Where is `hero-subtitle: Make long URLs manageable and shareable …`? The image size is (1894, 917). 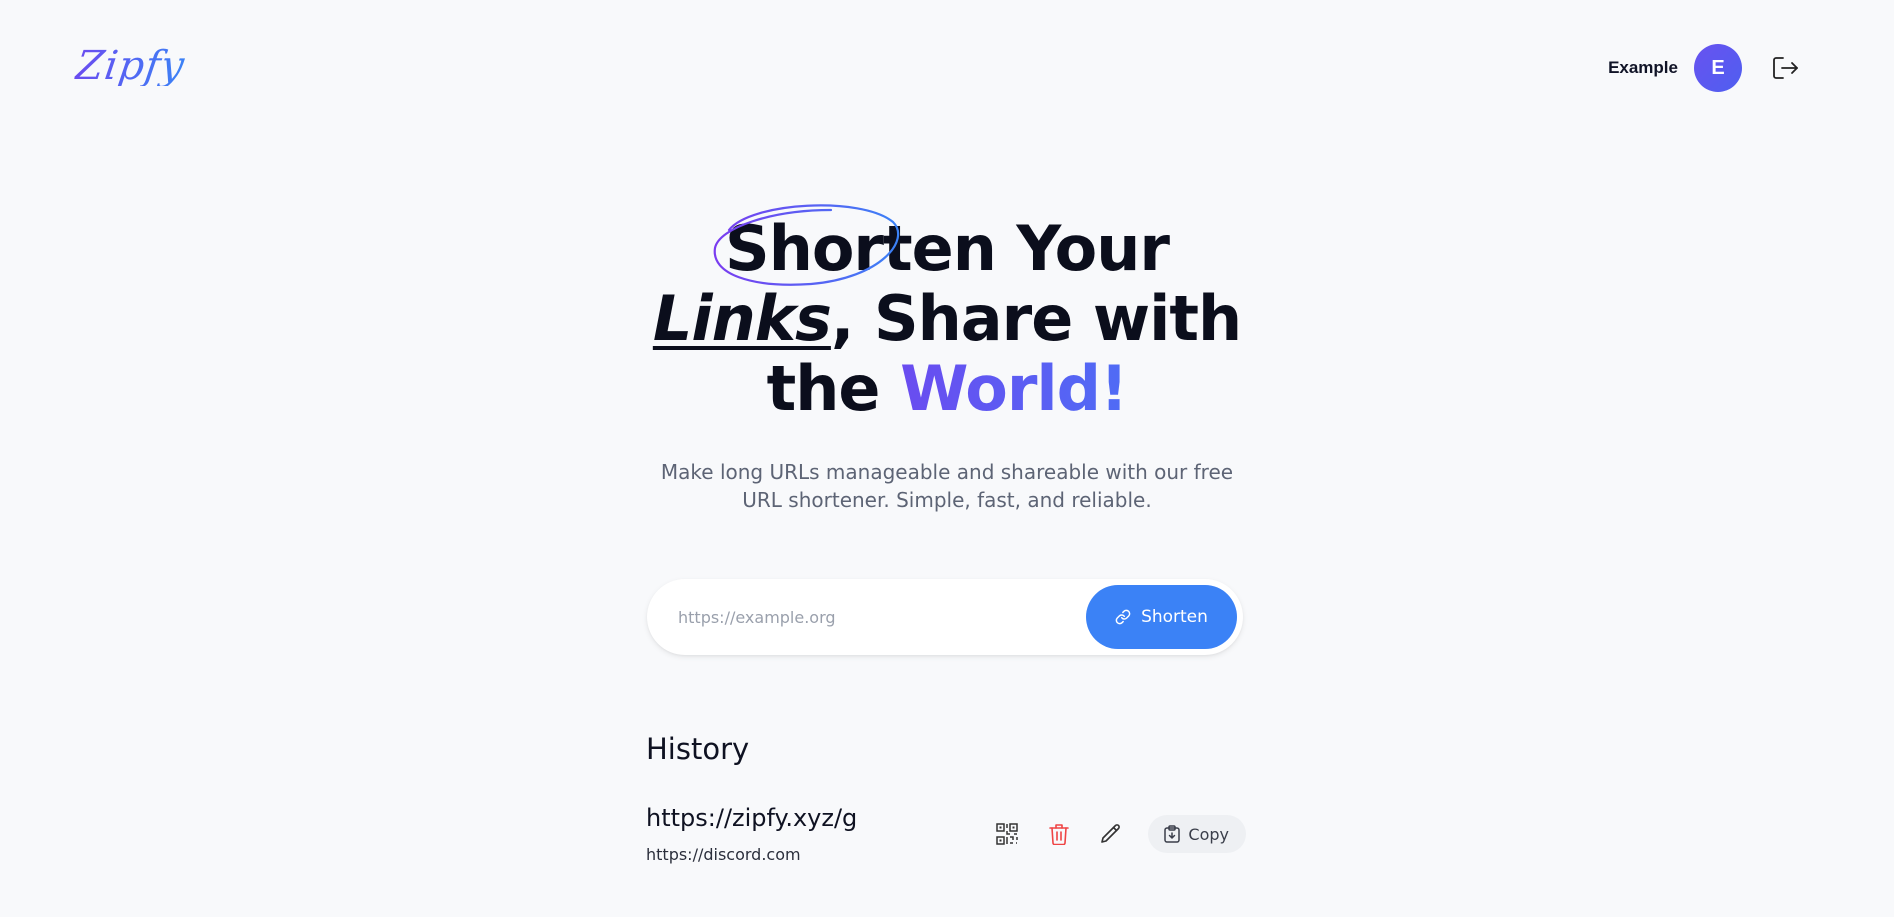
hero-subtitle: Make long URLs manageable and shareable … is located at coordinates (947, 486).